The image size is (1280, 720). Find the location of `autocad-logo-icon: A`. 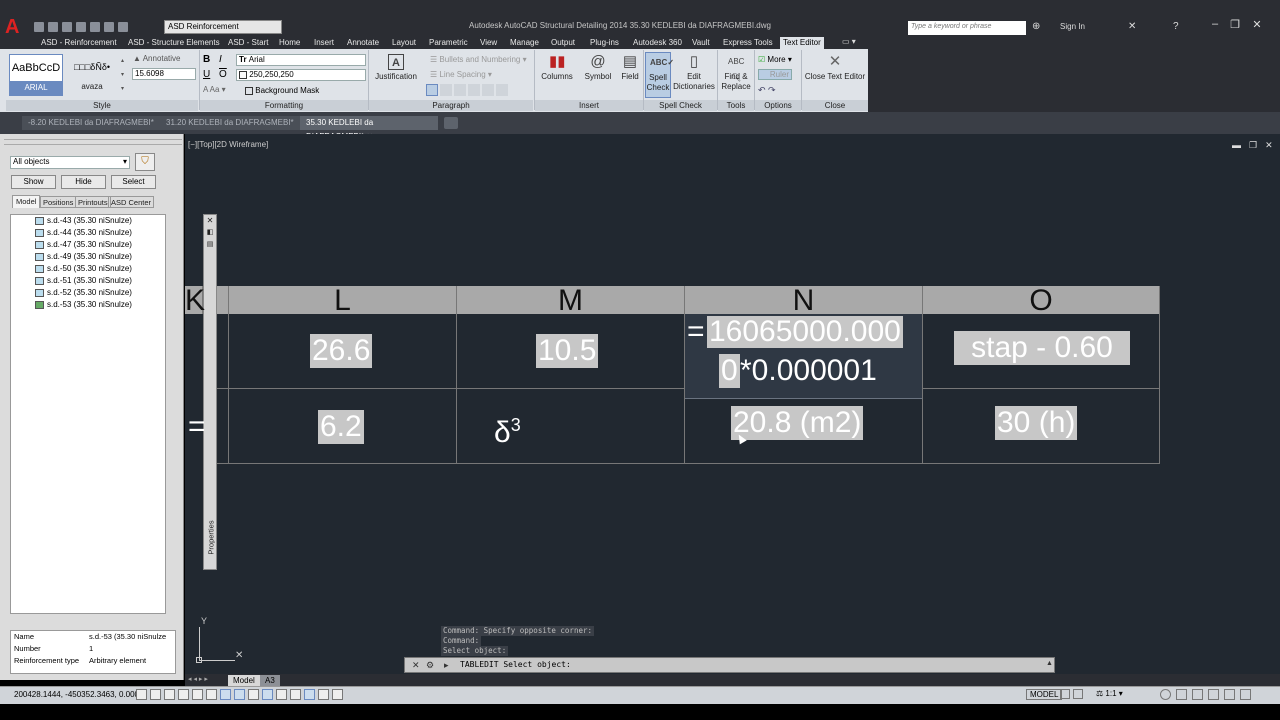

autocad-logo-icon: A is located at coordinates (15, 27).